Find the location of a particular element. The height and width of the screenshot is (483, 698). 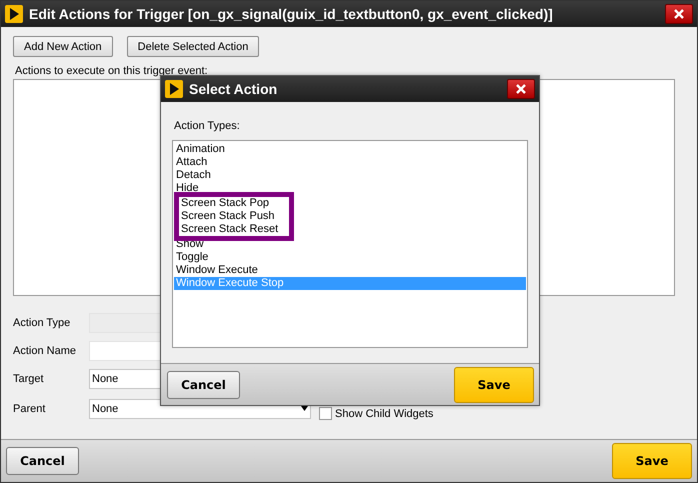

toolbar-button: Add New Action is located at coordinates (63, 46).